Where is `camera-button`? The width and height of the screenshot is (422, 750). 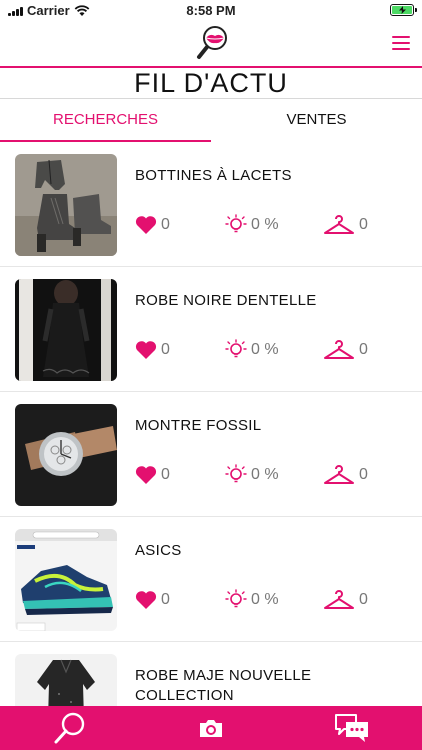
camera-button is located at coordinates (211, 728).